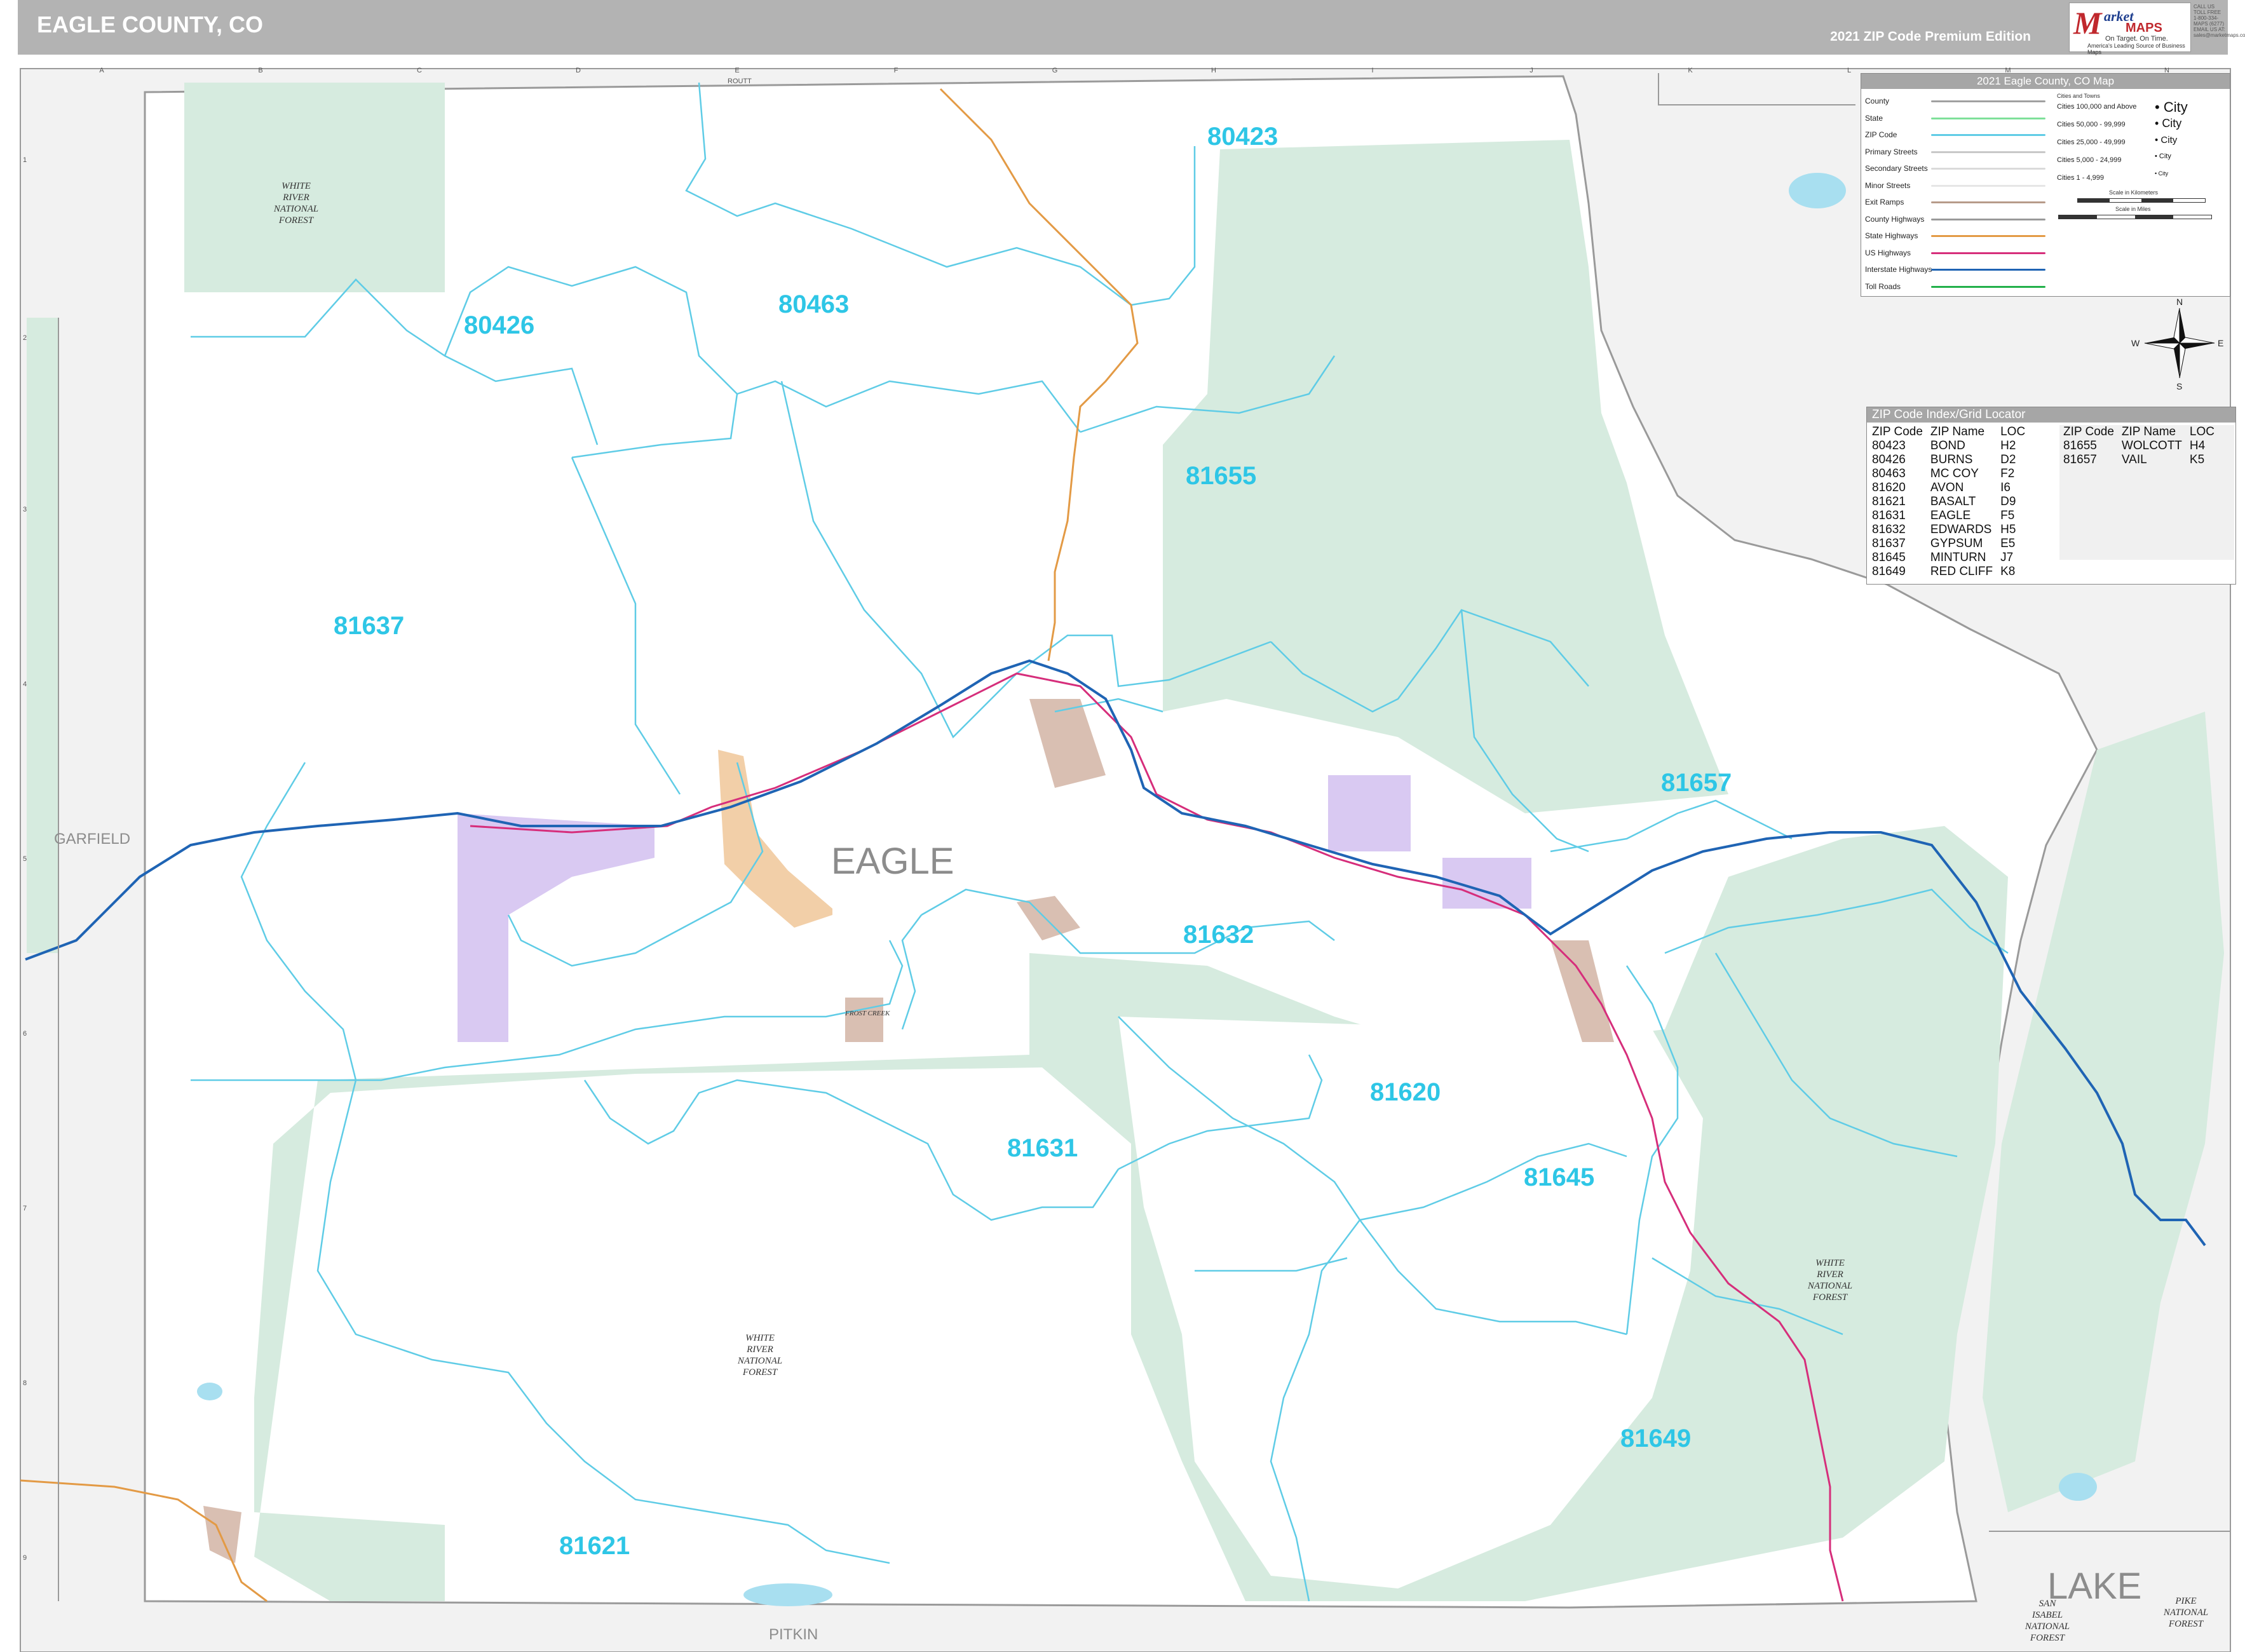 This screenshot has height=1652, width=2245. Describe the element at coordinates (25, 1558) in the screenshot. I see `svg-text: 9` at that location.